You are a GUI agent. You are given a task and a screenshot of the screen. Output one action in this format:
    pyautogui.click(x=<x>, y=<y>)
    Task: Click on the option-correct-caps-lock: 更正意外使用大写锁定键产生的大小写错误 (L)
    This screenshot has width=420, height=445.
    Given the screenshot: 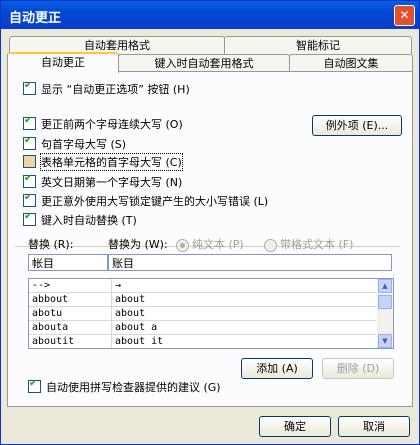 What is the action you would take?
    pyautogui.click(x=146, y=200)
    